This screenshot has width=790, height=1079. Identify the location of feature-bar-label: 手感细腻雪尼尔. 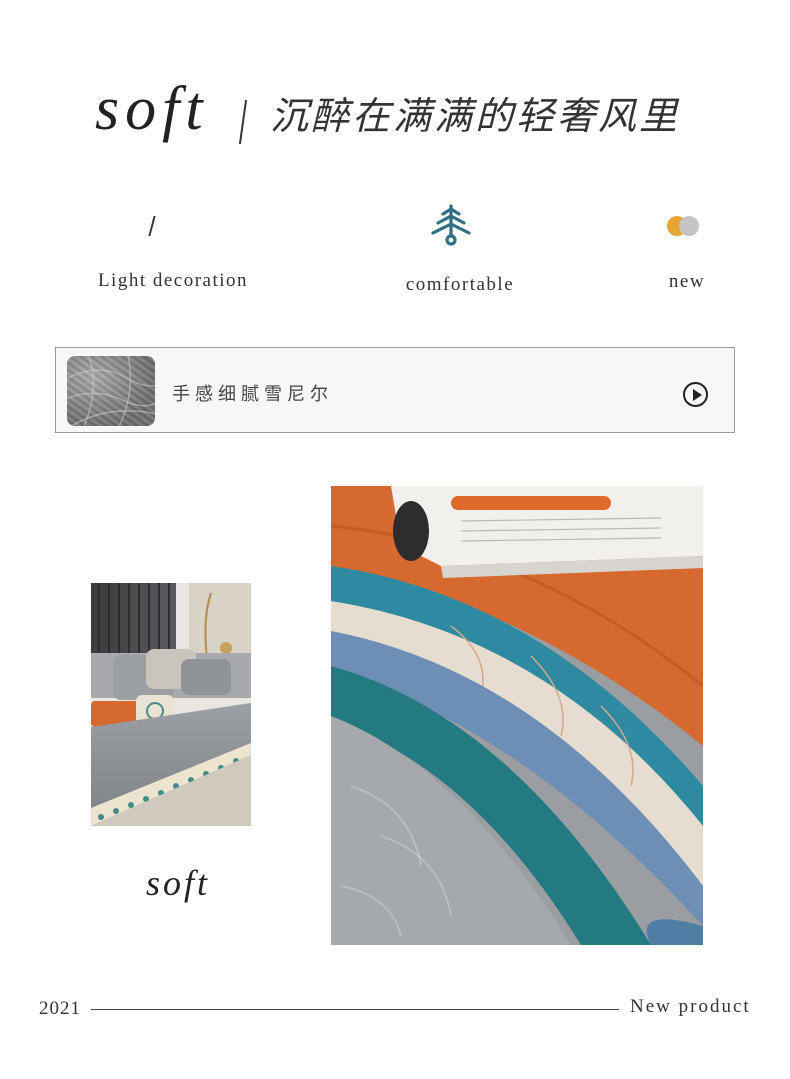
(252, 394).